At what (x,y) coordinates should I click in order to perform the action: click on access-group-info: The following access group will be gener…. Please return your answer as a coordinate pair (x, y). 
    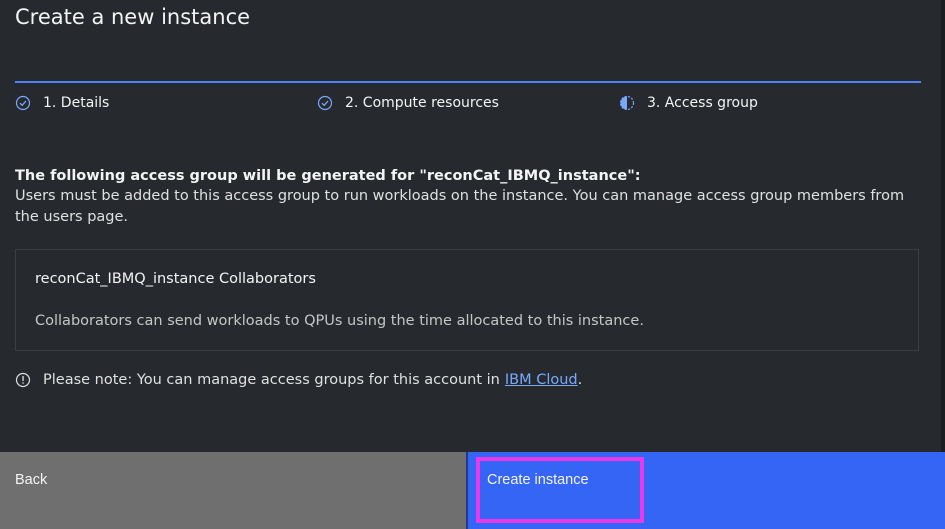
    Looking at the image, I should click on (470, 197).